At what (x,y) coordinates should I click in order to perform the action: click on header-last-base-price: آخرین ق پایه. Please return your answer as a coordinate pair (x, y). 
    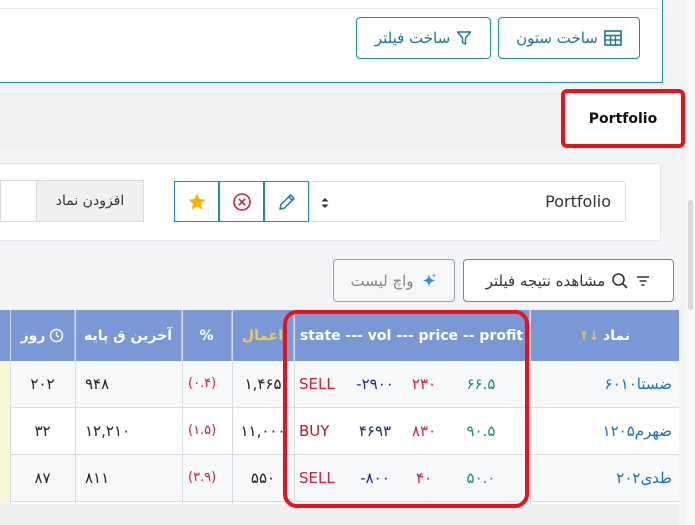
    Looking at the image, I should click on (128, 335).